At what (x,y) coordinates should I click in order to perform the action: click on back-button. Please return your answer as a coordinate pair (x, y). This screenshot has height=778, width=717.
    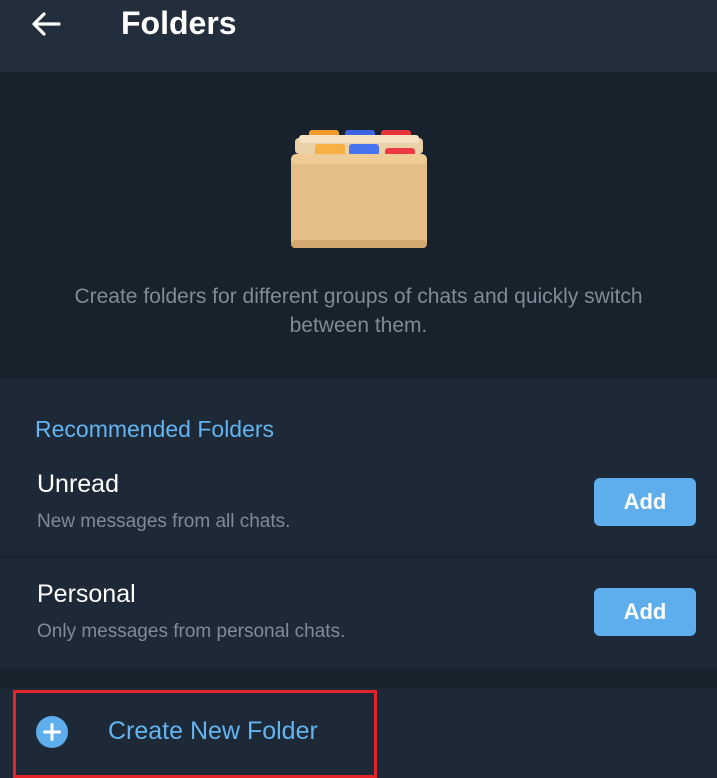
    Looking at the image, I should click on (46, 24).